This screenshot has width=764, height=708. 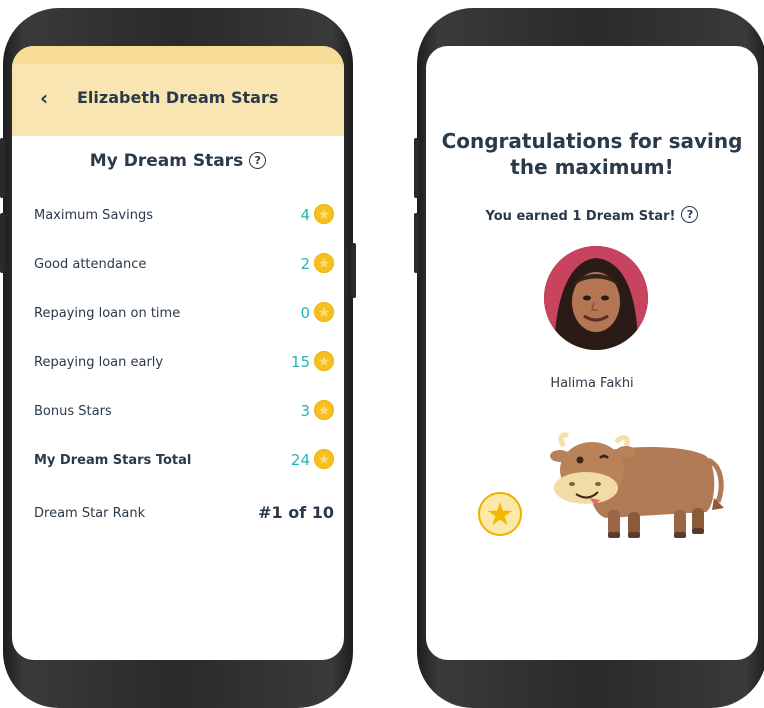 I want to click on member-name: Halima Fakhi, so click(x=592, y=383).